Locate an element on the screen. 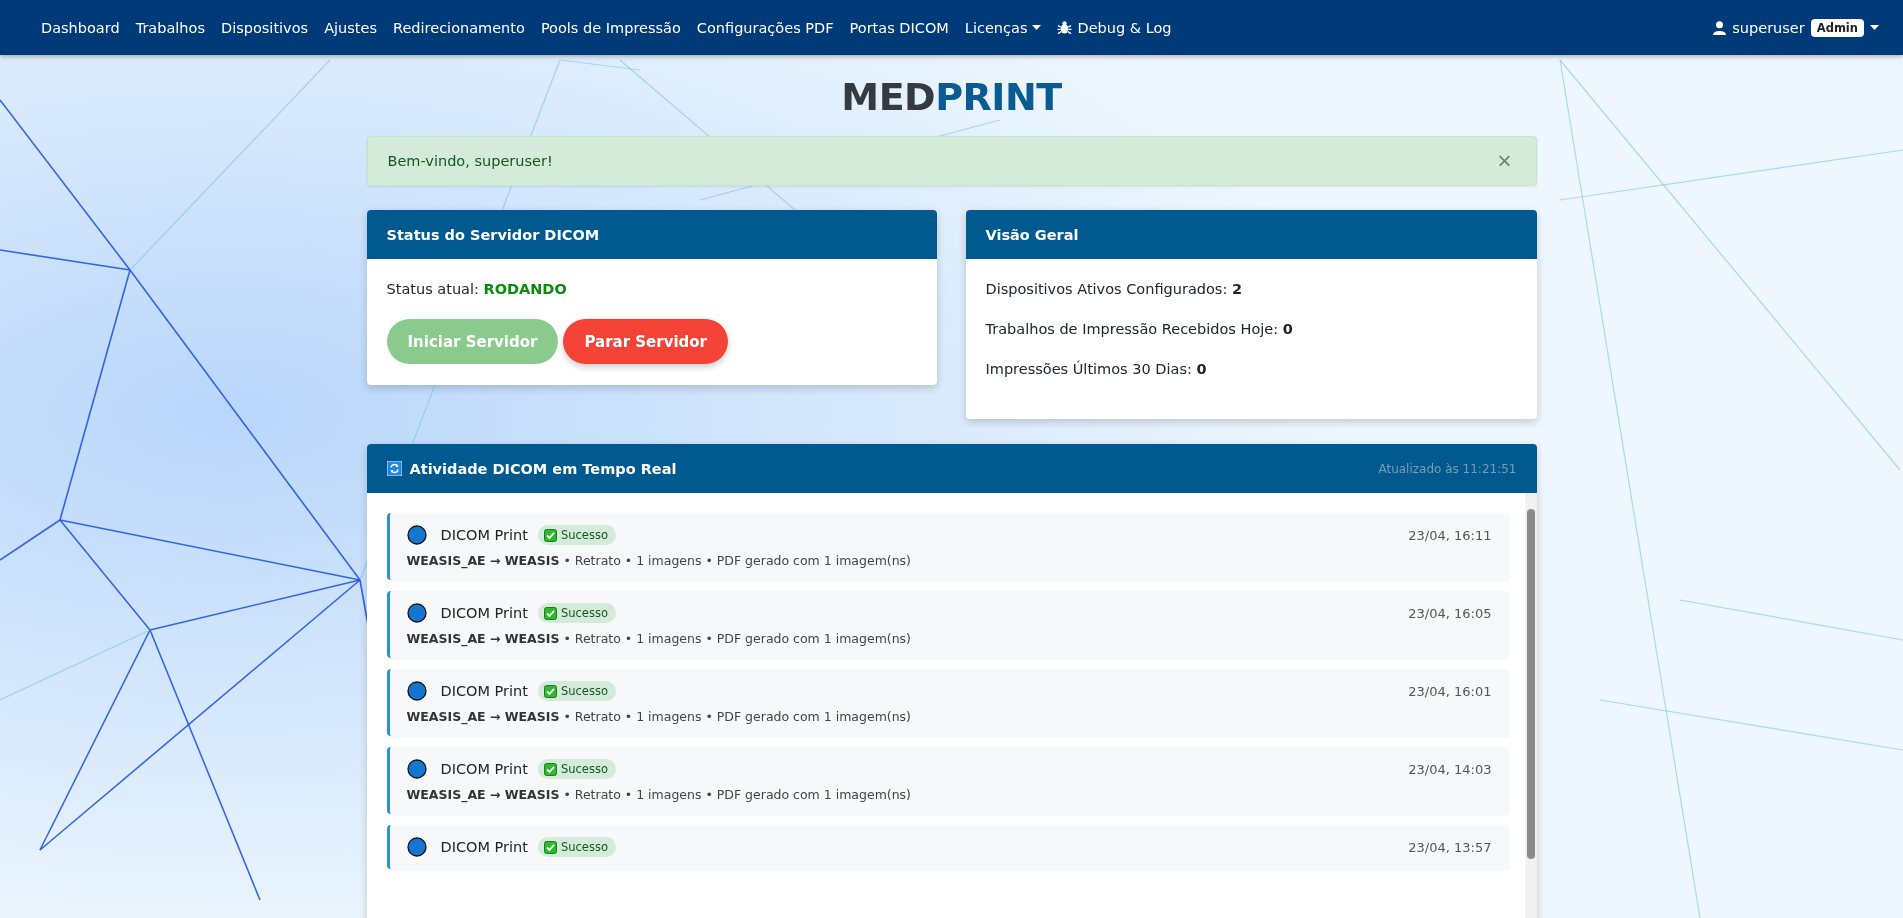 The height and width of the screenshot is (918, 1903). nav-link: Redirecionamento is located at coordinates (459, 27).